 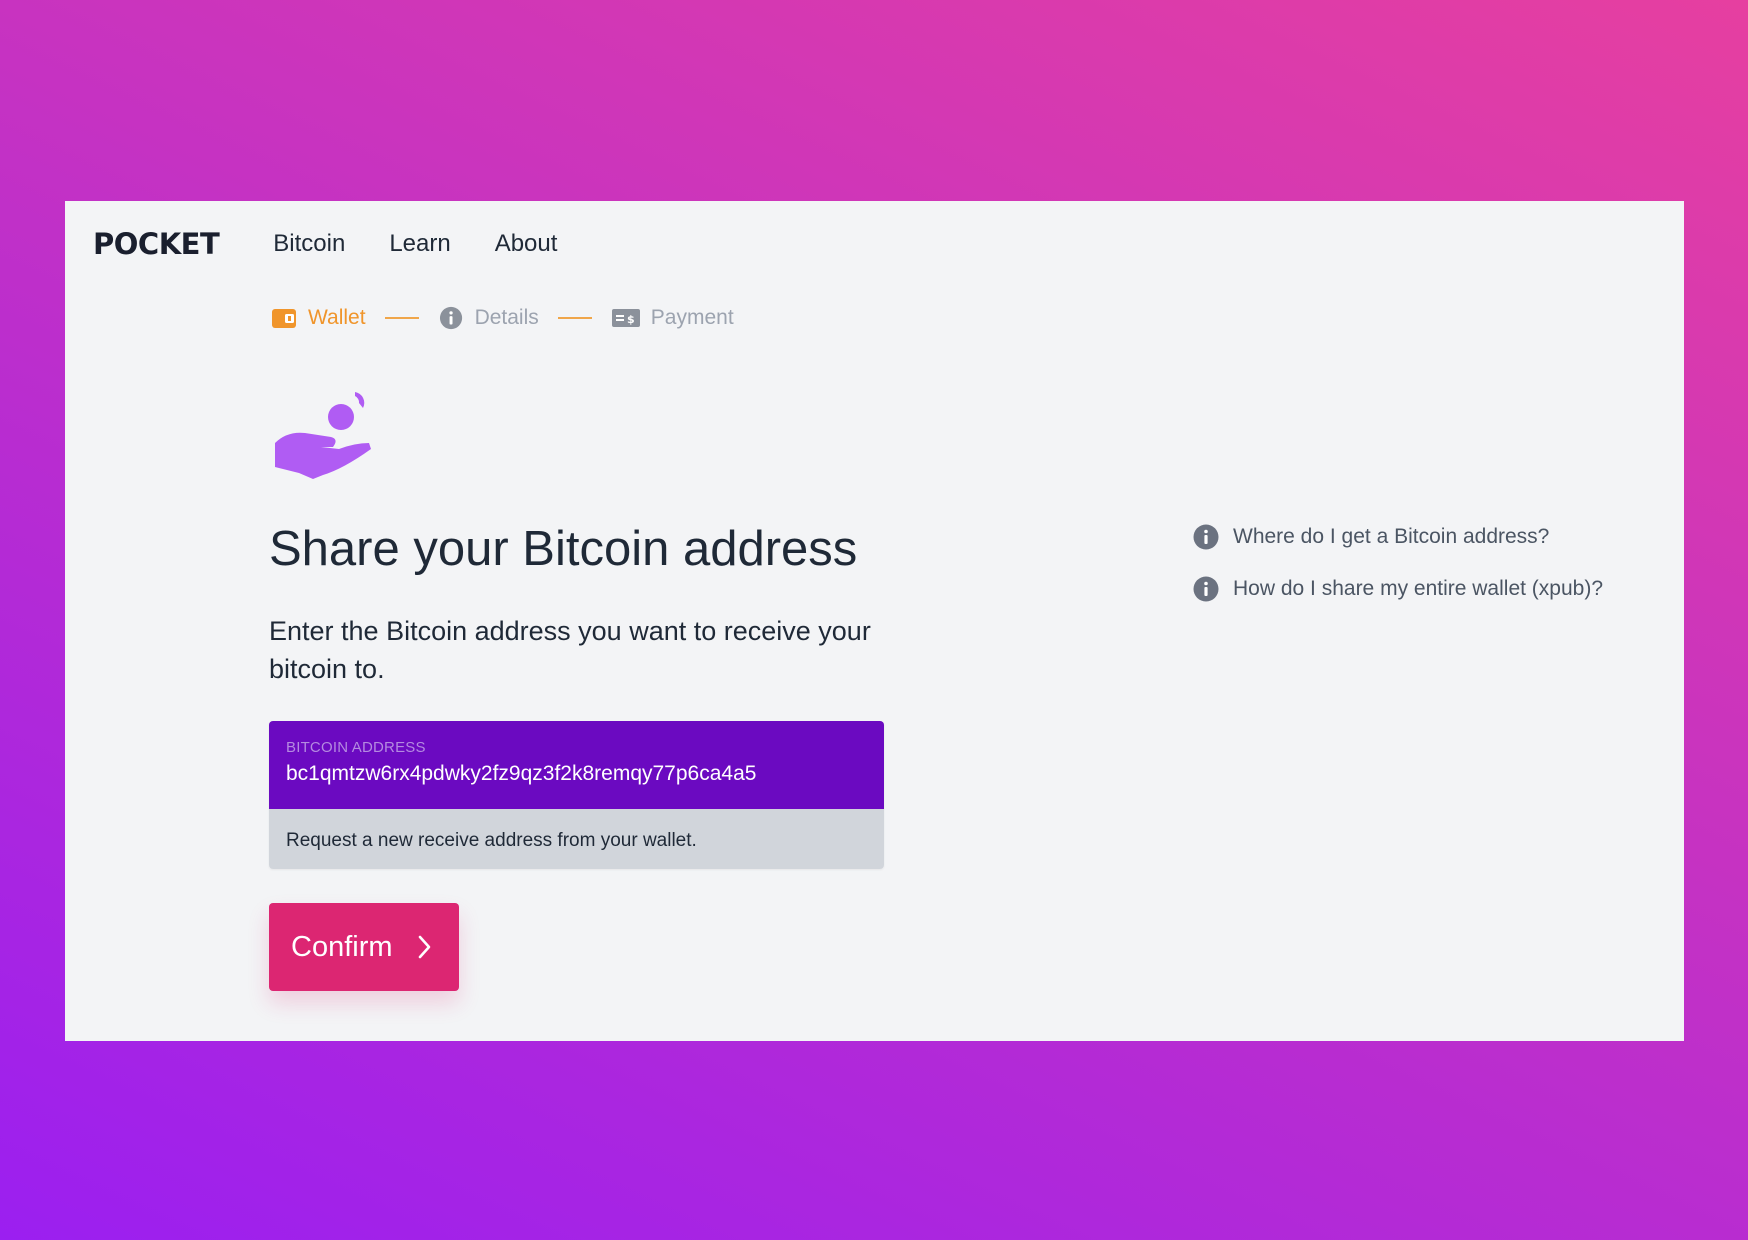 I want to click on confirm-label: Confirm, so click(x=342, y=946).